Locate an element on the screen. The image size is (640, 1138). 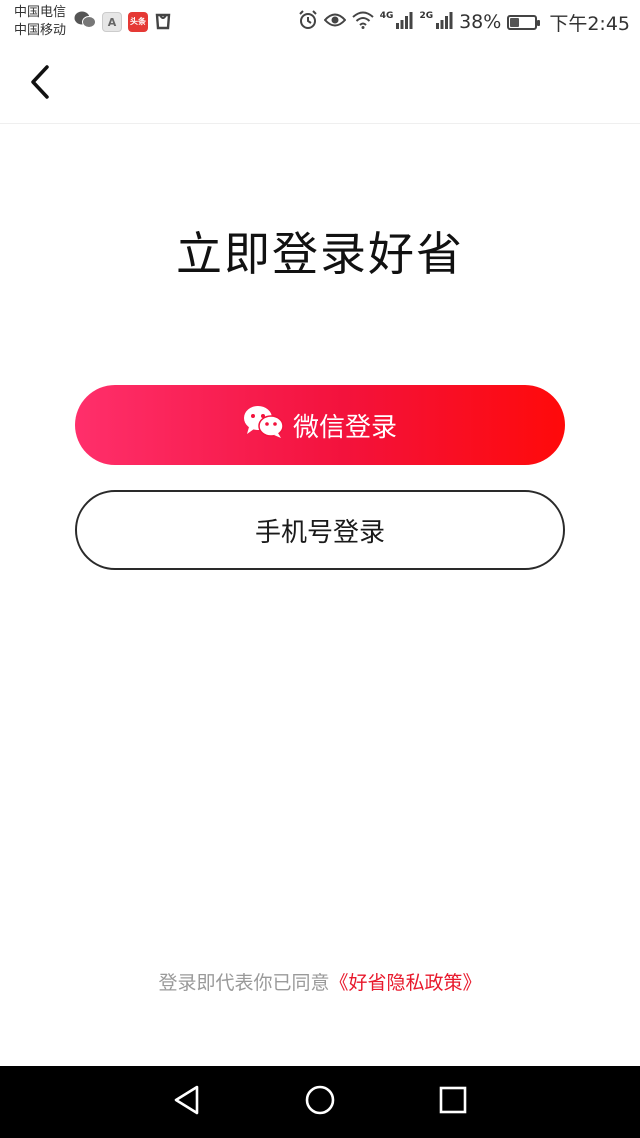
network-type-1: 4G is located at coordinates (386, 16).